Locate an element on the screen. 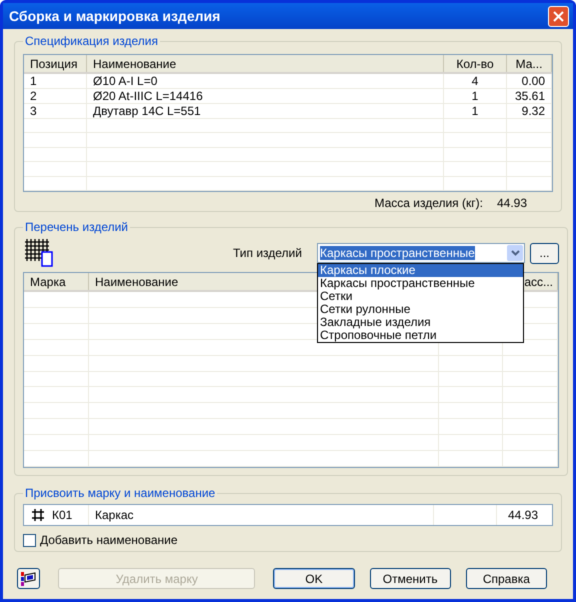  dialog-button: Справка is located at coordinates (506, 578).